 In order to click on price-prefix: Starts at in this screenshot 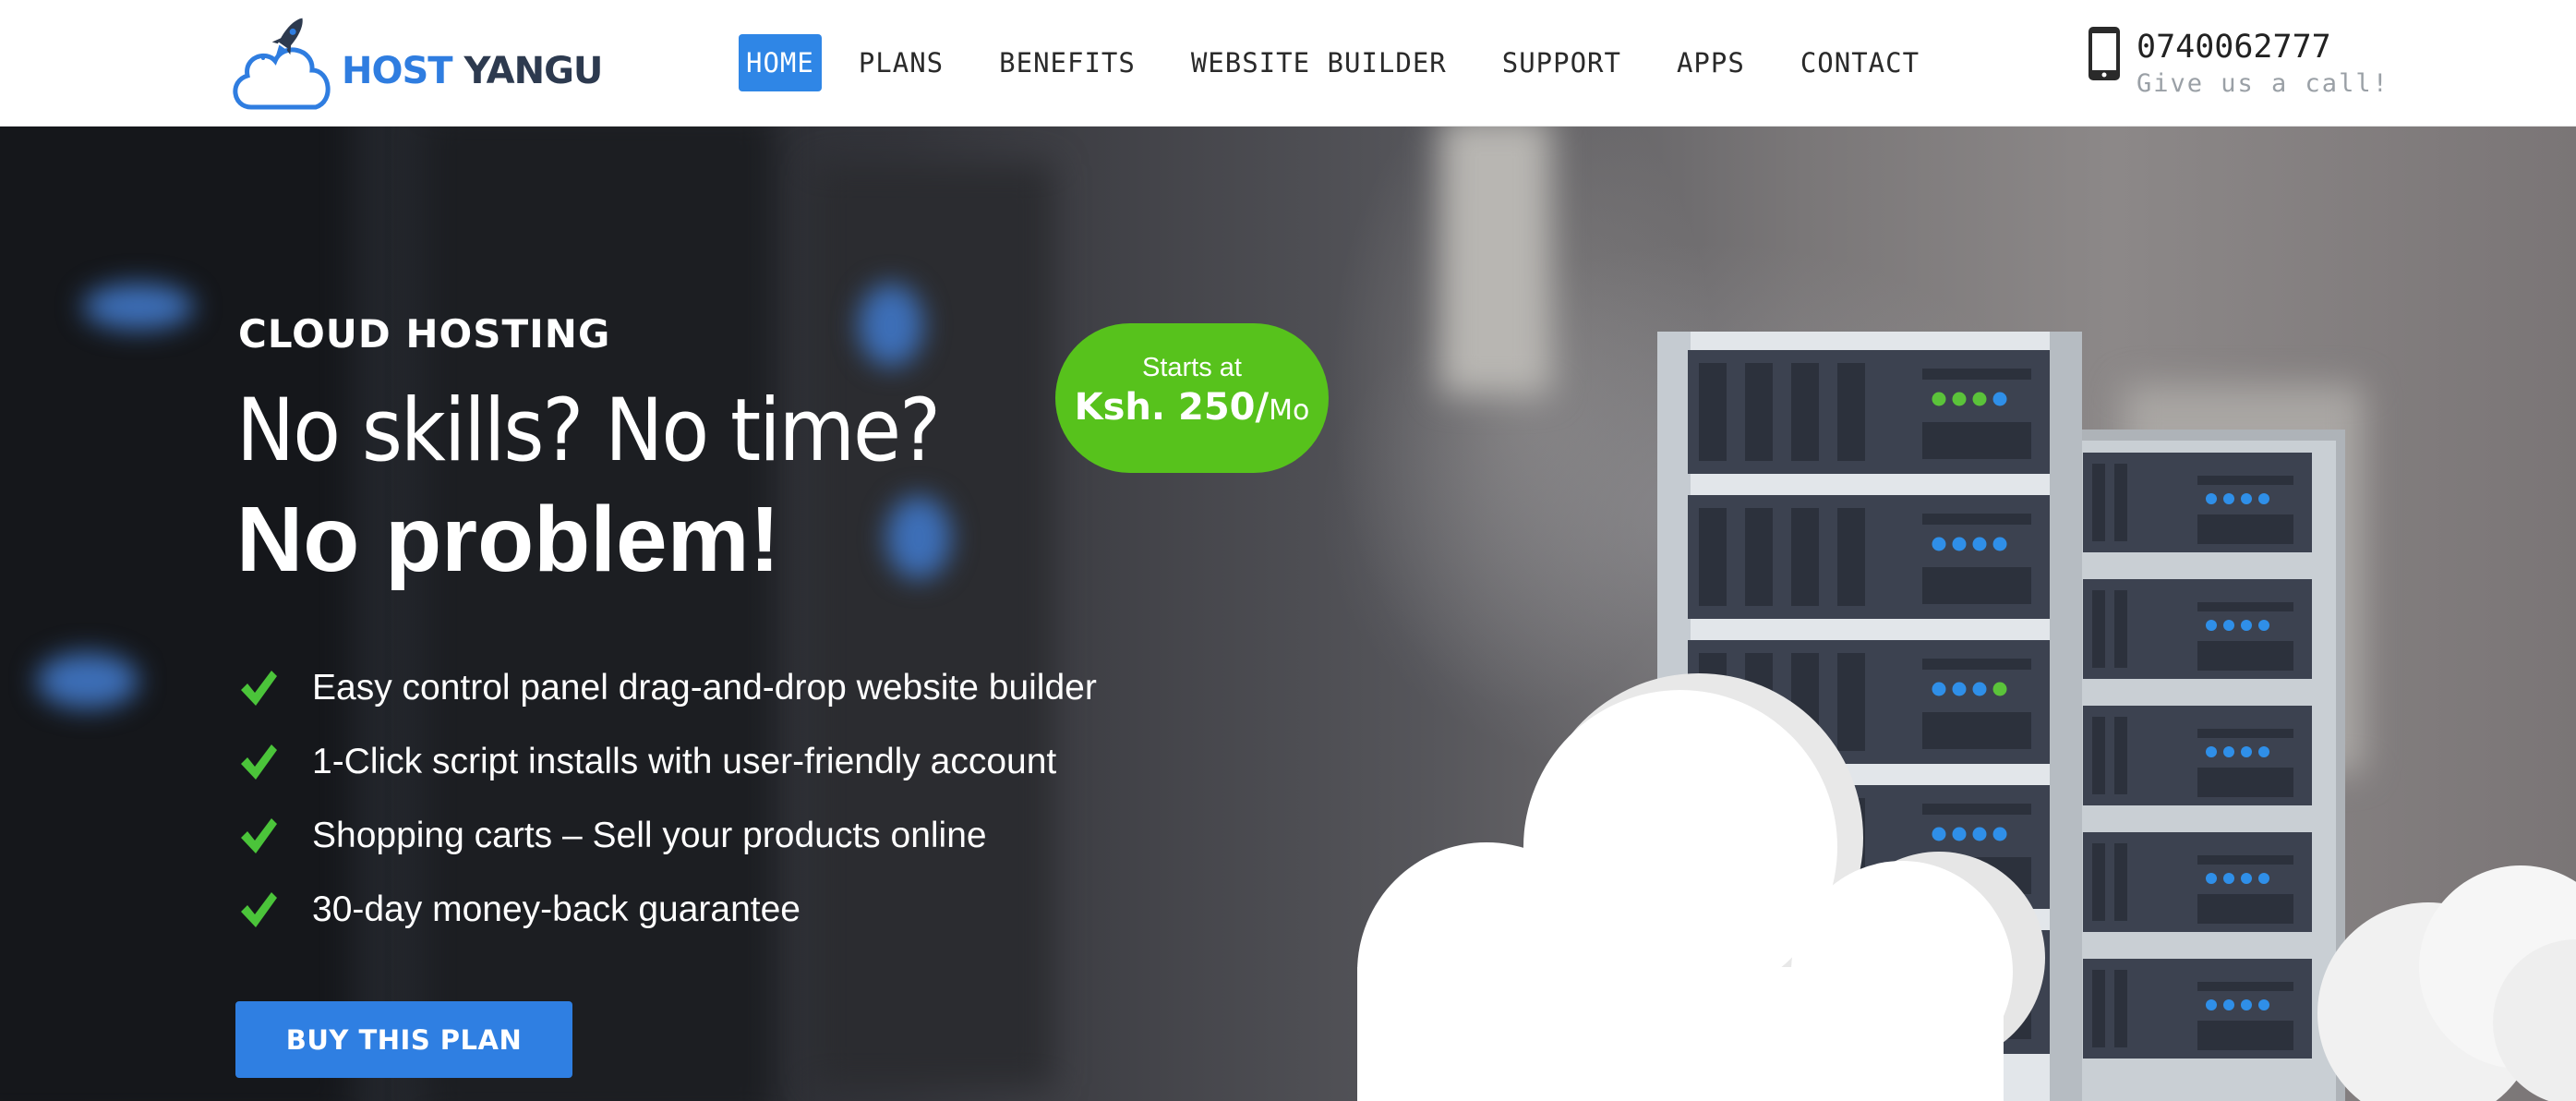, I will do `click(1192, 367)`.